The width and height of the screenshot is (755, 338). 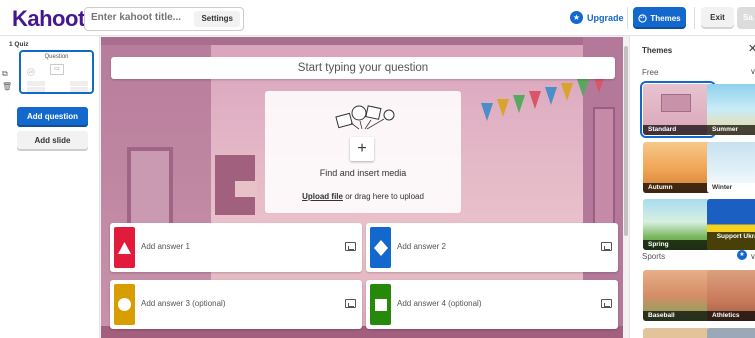 I want to click on answer-label: Add answer 2, so click(x=421, y=246).